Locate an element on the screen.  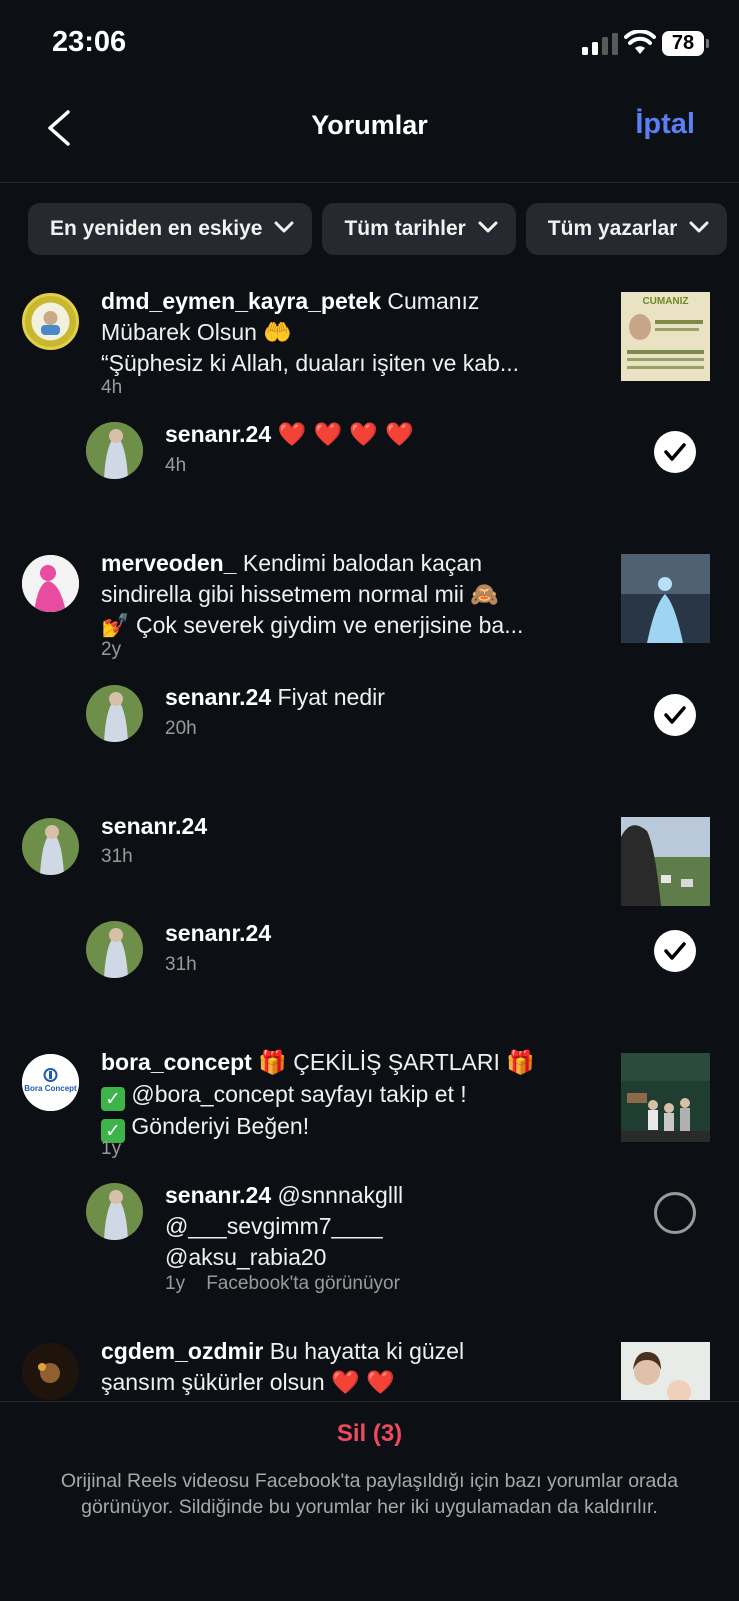
comment-time: 31h is located at coordinates (117, 856).